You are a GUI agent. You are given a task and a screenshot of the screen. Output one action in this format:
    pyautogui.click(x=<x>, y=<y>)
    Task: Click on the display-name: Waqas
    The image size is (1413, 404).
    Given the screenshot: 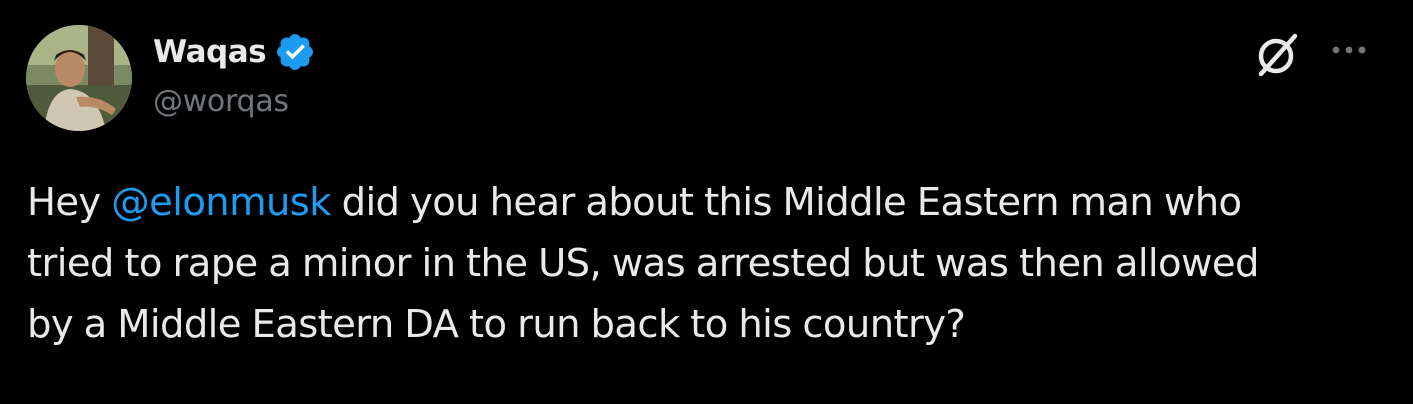 What is the action you would take?
    pyautogui.click(x=210, y=52)
    